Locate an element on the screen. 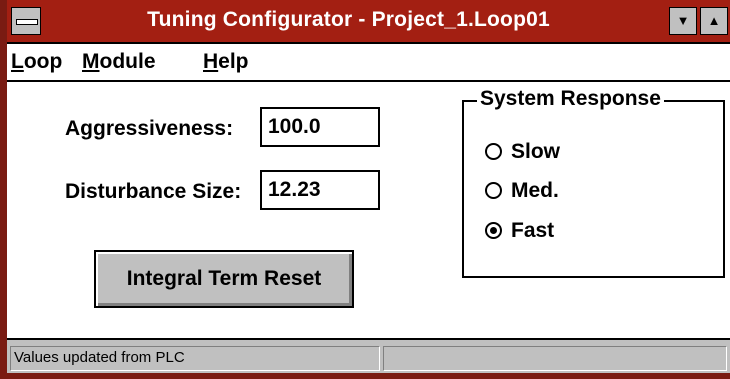  aggressiveness-label: Aggressiveness: is located at coordinates (149, 128).